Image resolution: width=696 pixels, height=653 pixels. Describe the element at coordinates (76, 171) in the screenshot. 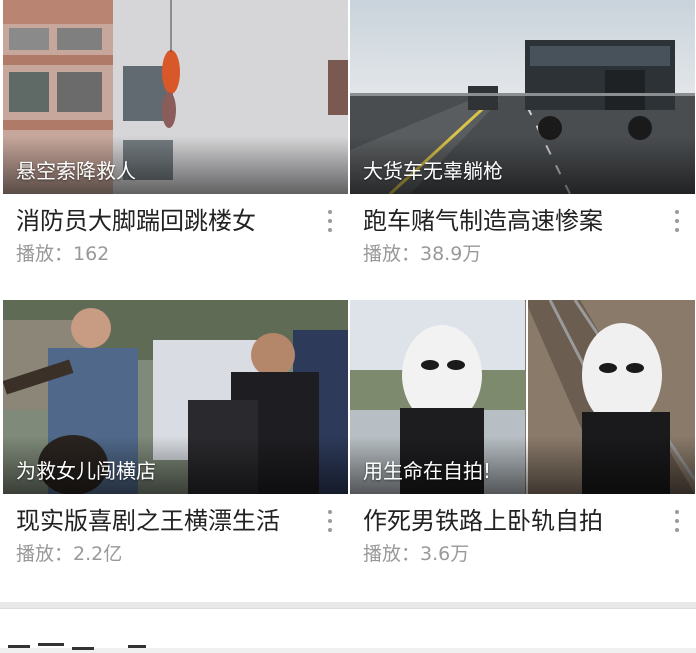

I see `thumbnail-overlay-title: 悬空索降救人` at that location.